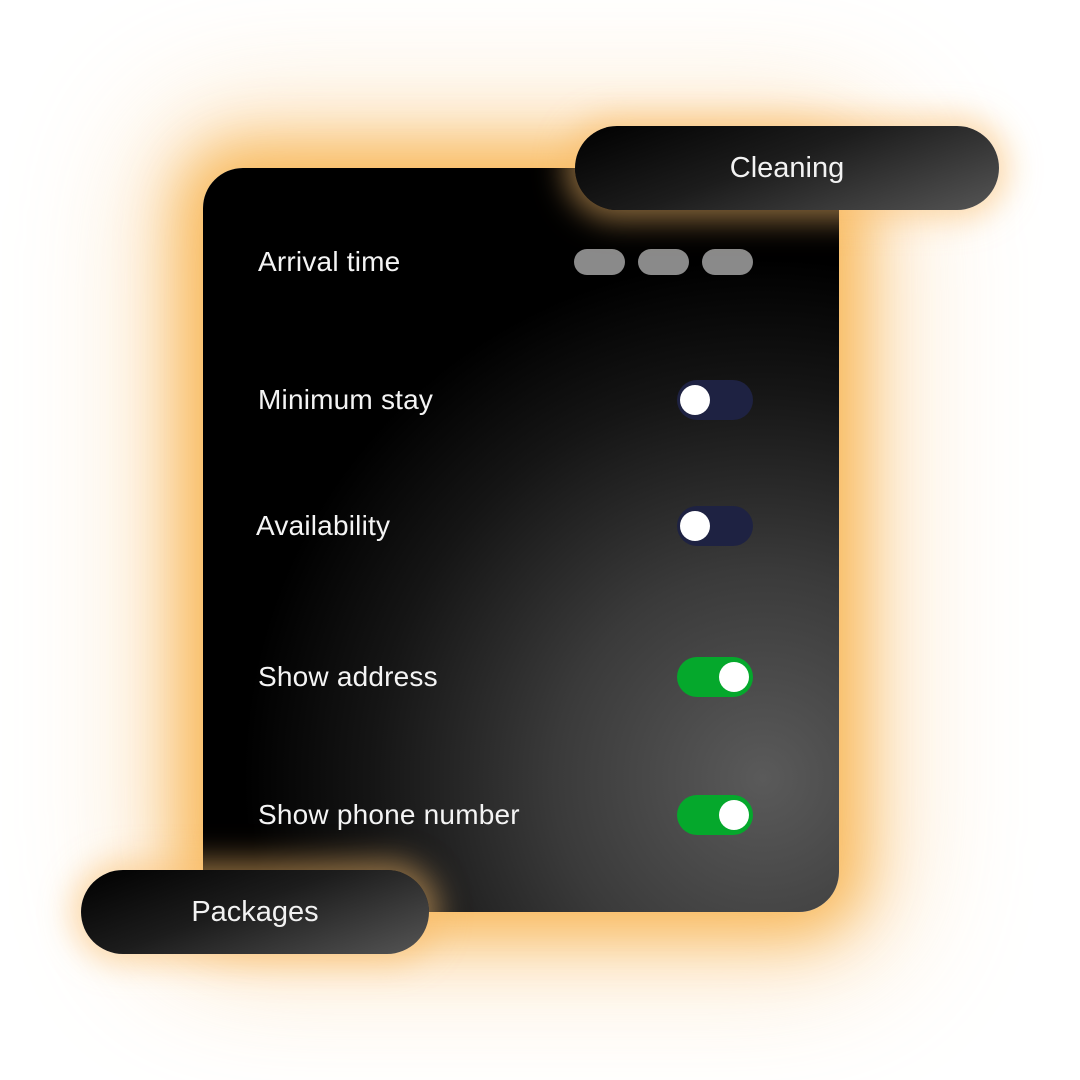  I want to click on setting-row-show-phone-number: Show phone number, so click(505, 815).